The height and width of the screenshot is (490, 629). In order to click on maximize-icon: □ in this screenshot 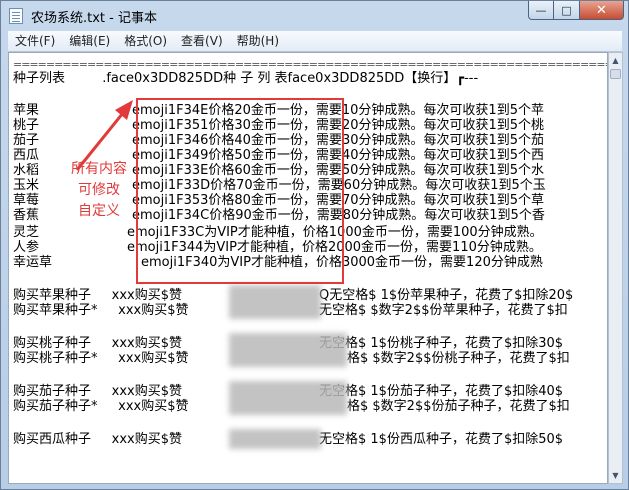, I will do `click(566, 10)`.